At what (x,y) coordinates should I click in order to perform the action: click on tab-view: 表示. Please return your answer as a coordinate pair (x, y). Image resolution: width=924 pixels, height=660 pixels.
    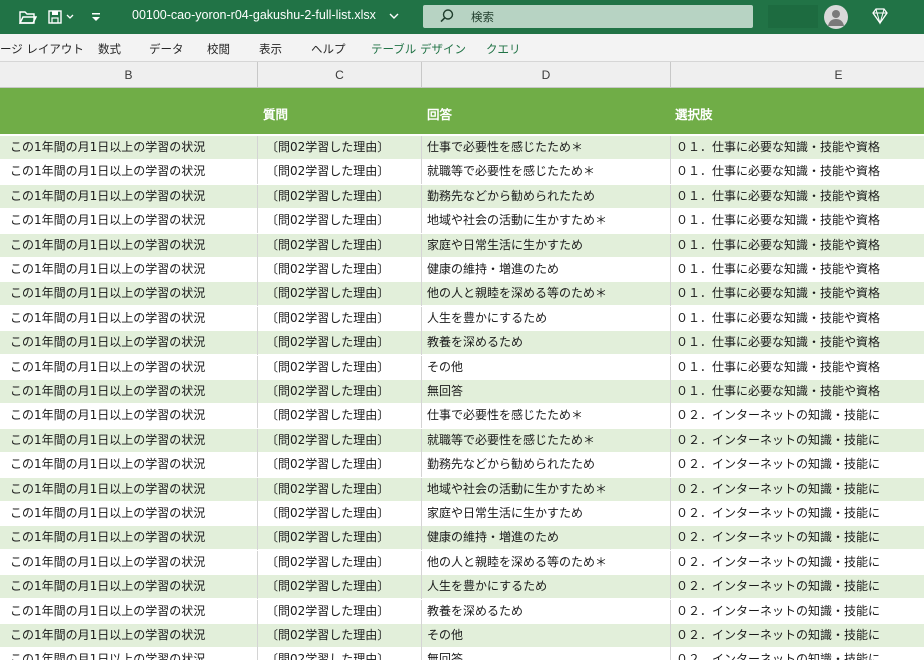
    Looking at the image, I should click on (270, 49).